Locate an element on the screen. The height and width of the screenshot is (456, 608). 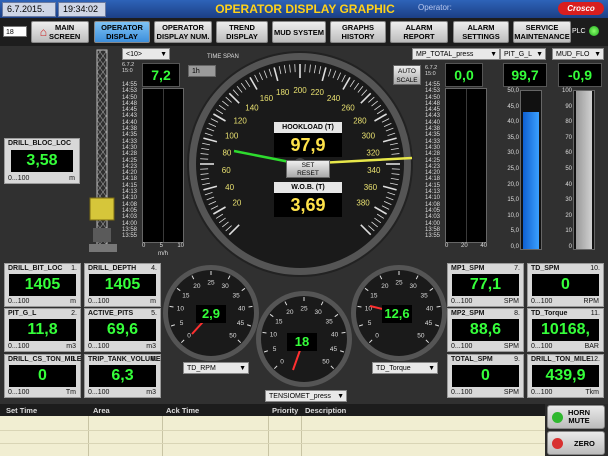
gauge-tick-label: 0 is located at coordinates (282, 361).